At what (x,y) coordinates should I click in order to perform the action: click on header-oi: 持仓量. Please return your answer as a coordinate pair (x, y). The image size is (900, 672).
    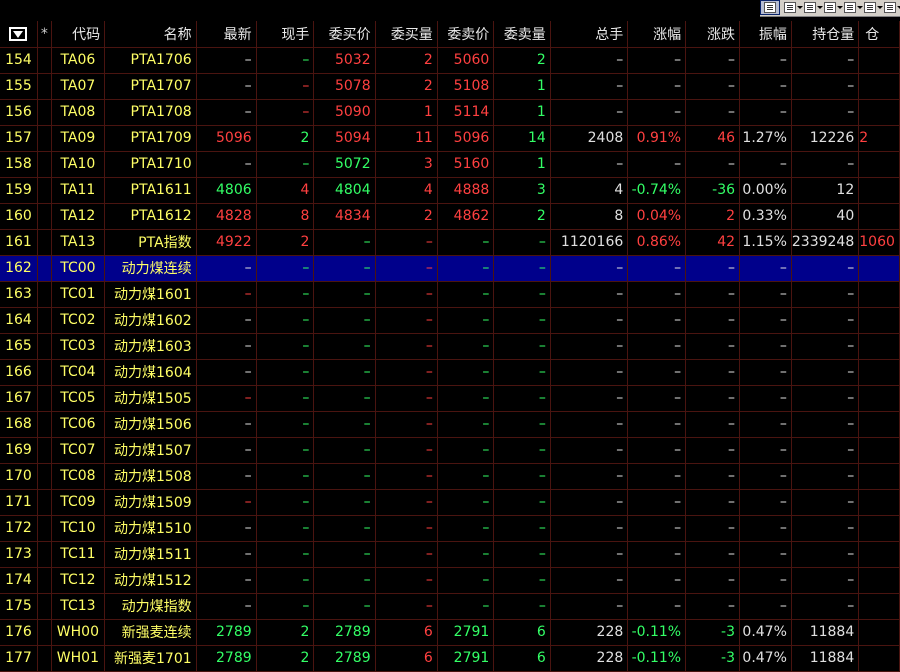
    Looking at the image, I should click on (825, 34).